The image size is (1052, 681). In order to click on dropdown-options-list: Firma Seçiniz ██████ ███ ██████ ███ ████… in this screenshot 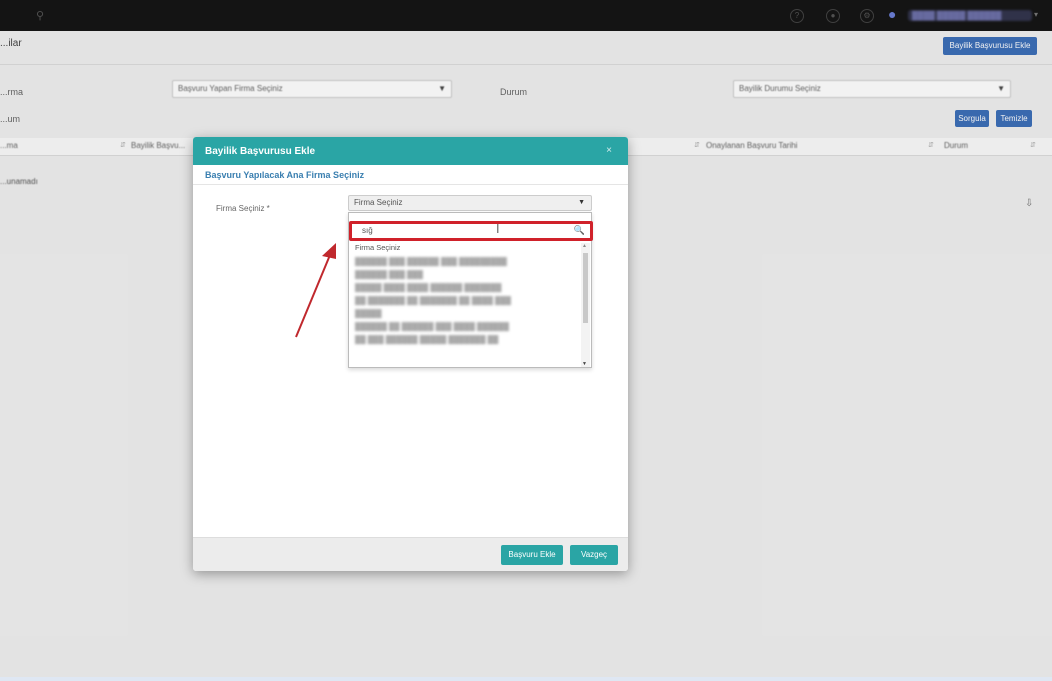, I will do `click(465, 305)`.